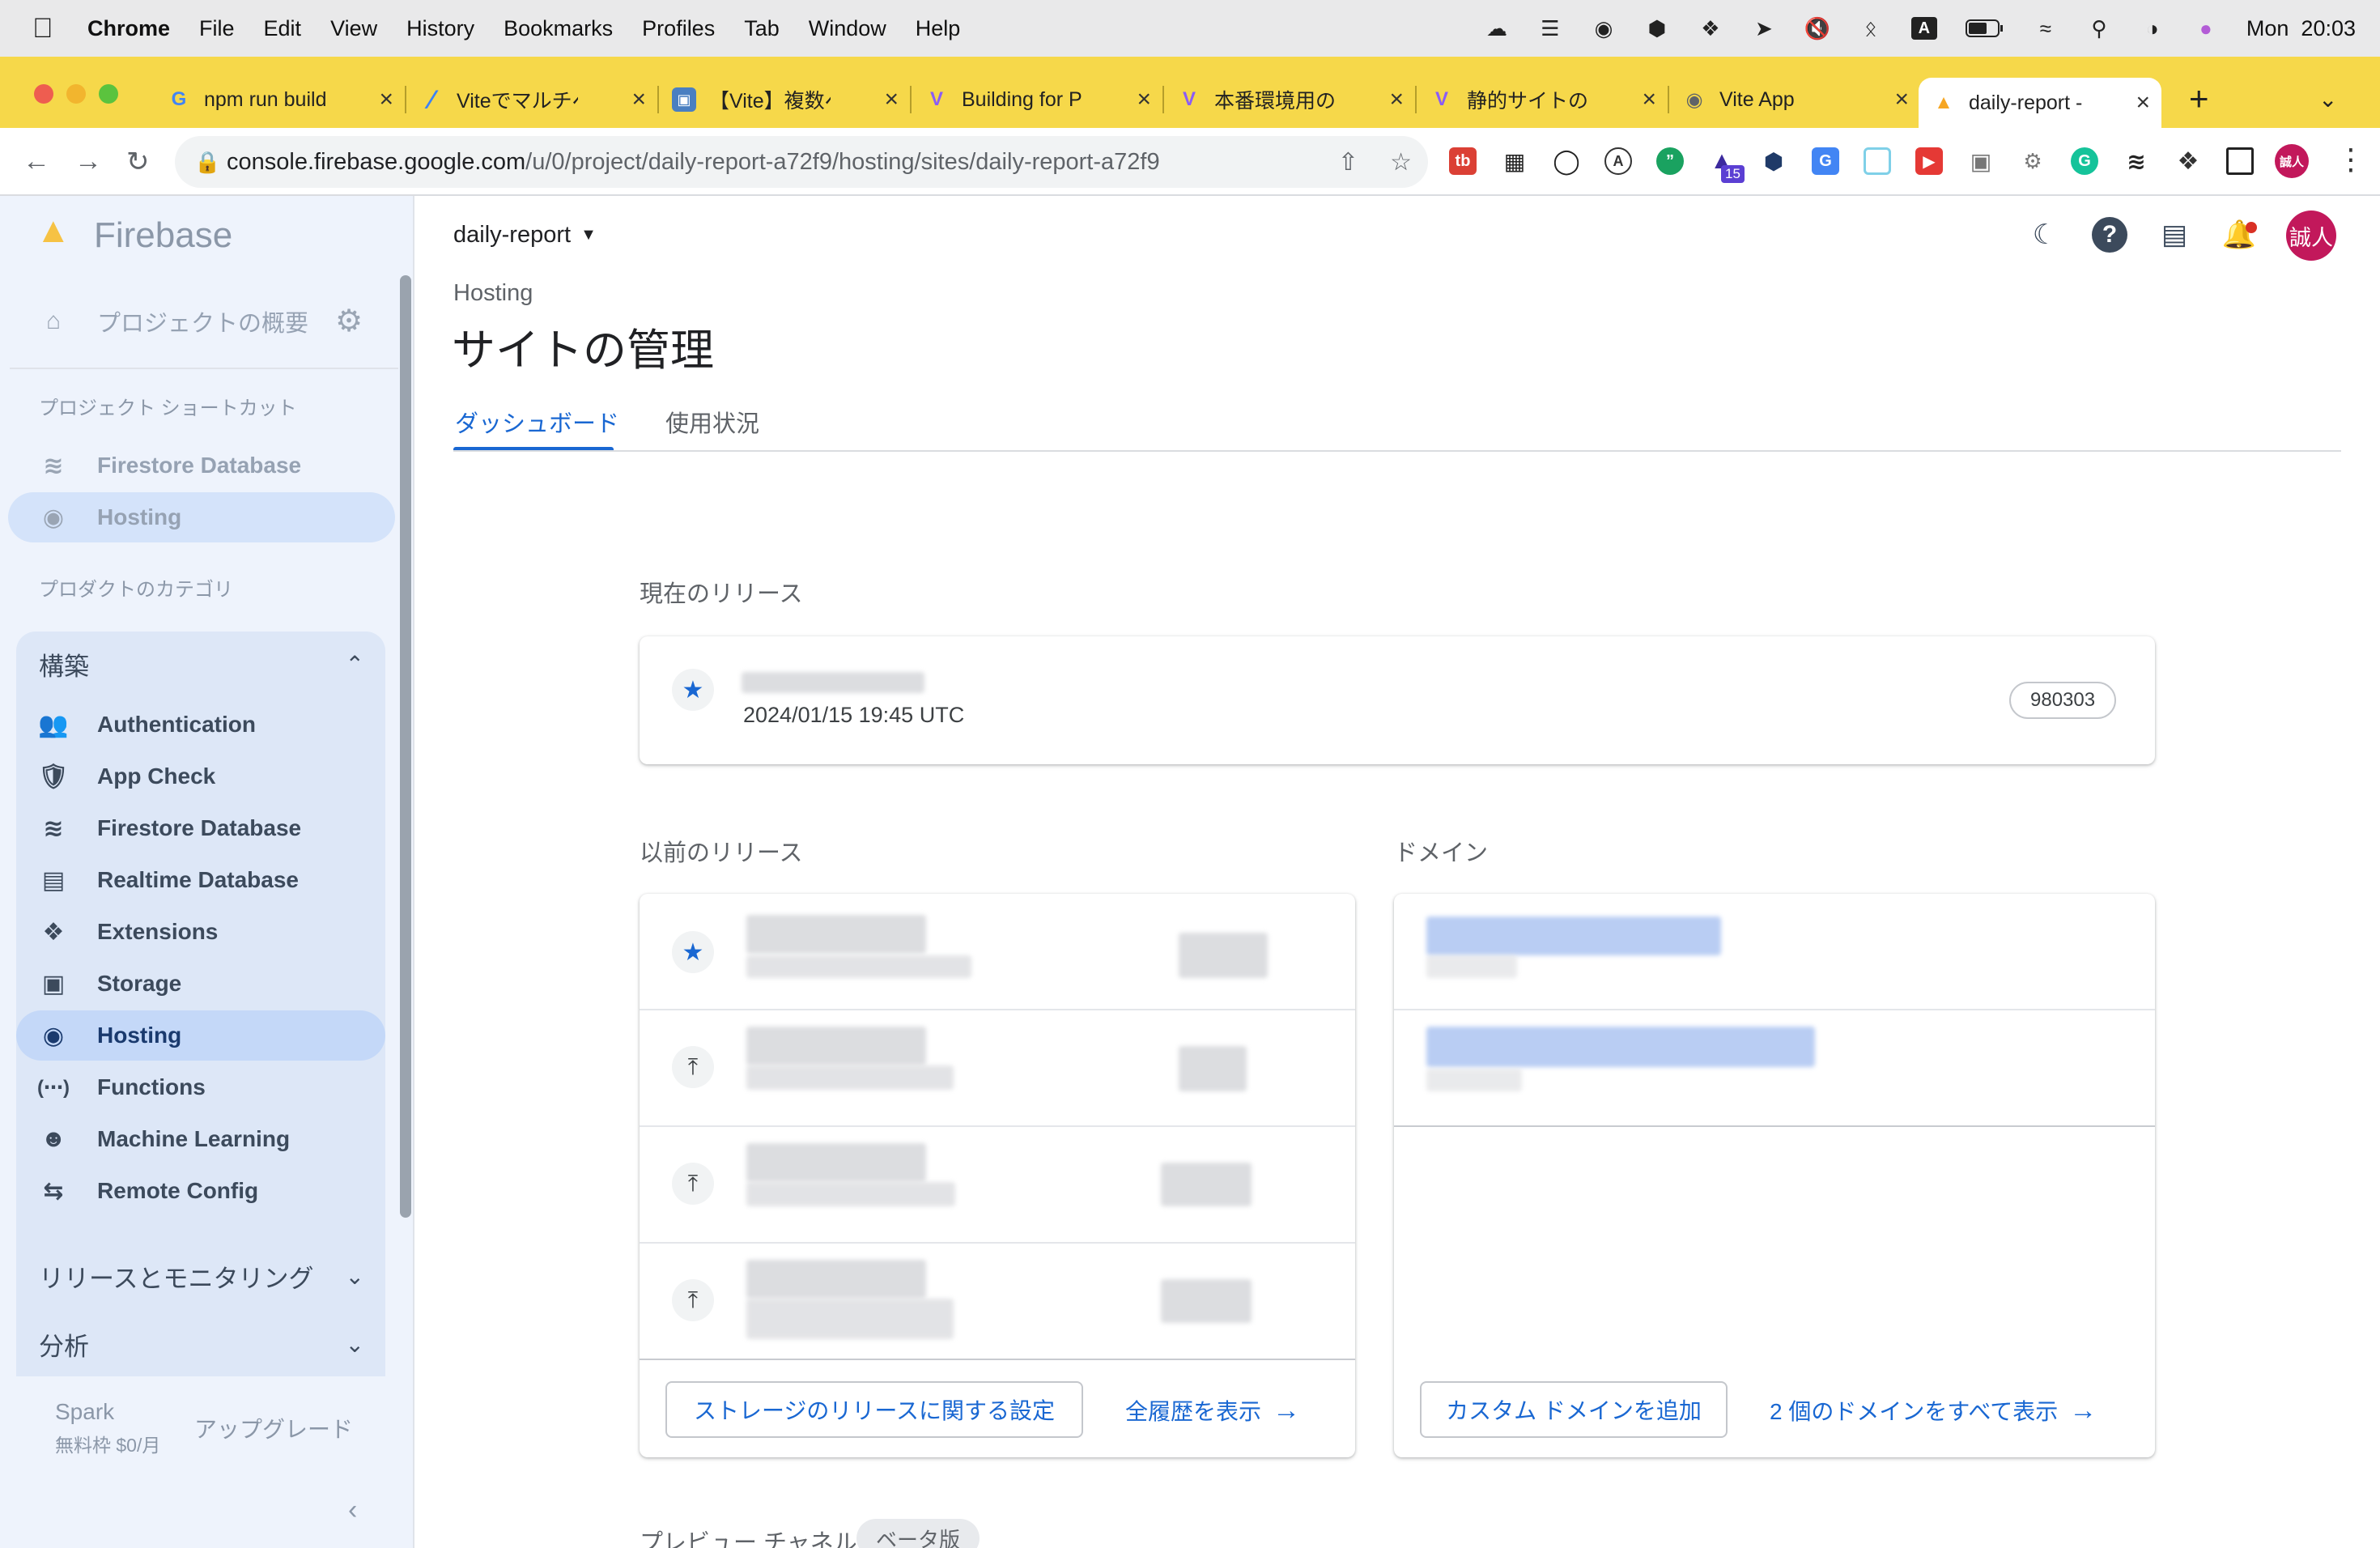  Describe the element at coordinates (2206, 28) in the screenshot. I see `siri-icon: ●` at that location.